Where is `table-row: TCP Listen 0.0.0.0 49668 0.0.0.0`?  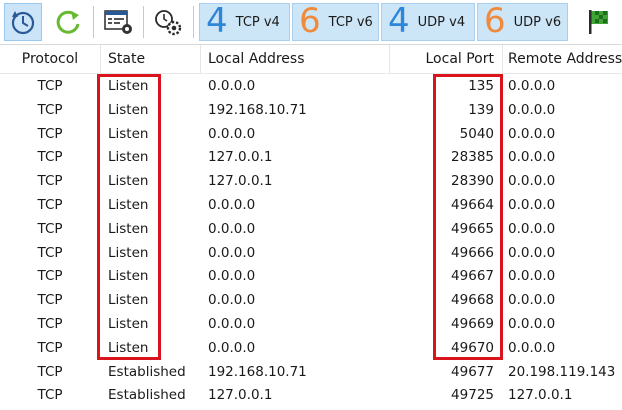 table-row: TCP Listen 0.0.0.0 49668 0.0.0.0 is located at coordinates (311, 301).